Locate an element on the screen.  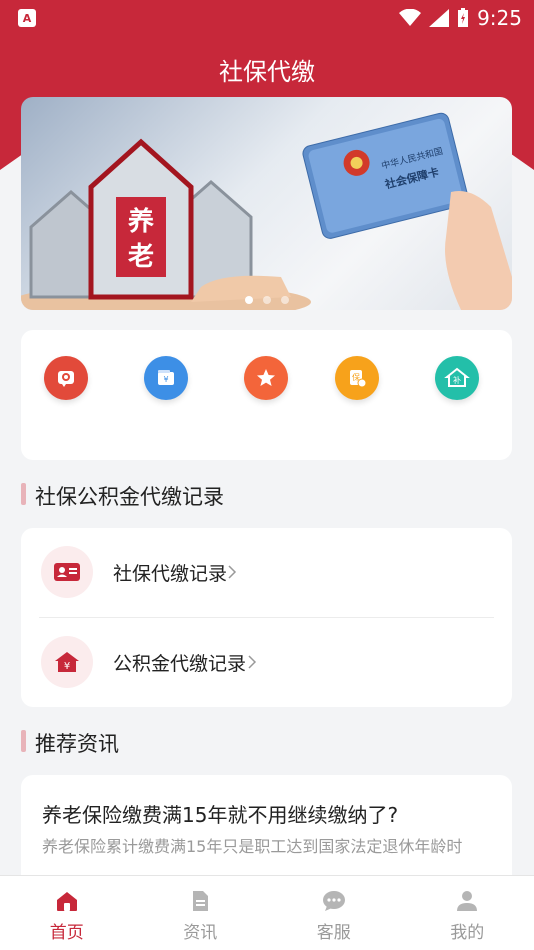
tab-profile: 我的 is located at coordinates (467, 913).